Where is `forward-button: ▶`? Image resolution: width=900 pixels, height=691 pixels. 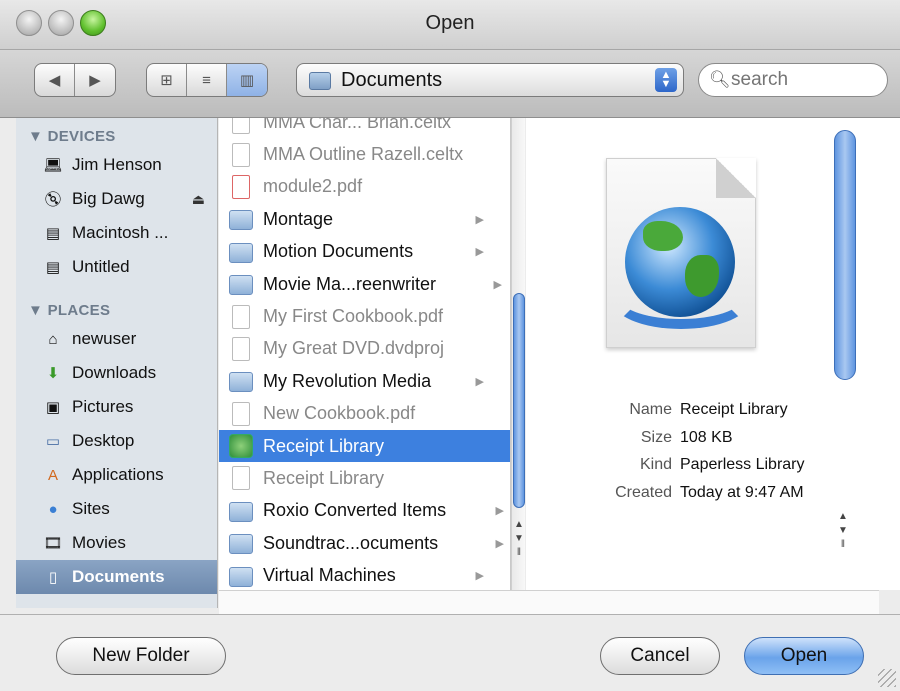 forward-button: ▶ is located at coordinates (95, 80).